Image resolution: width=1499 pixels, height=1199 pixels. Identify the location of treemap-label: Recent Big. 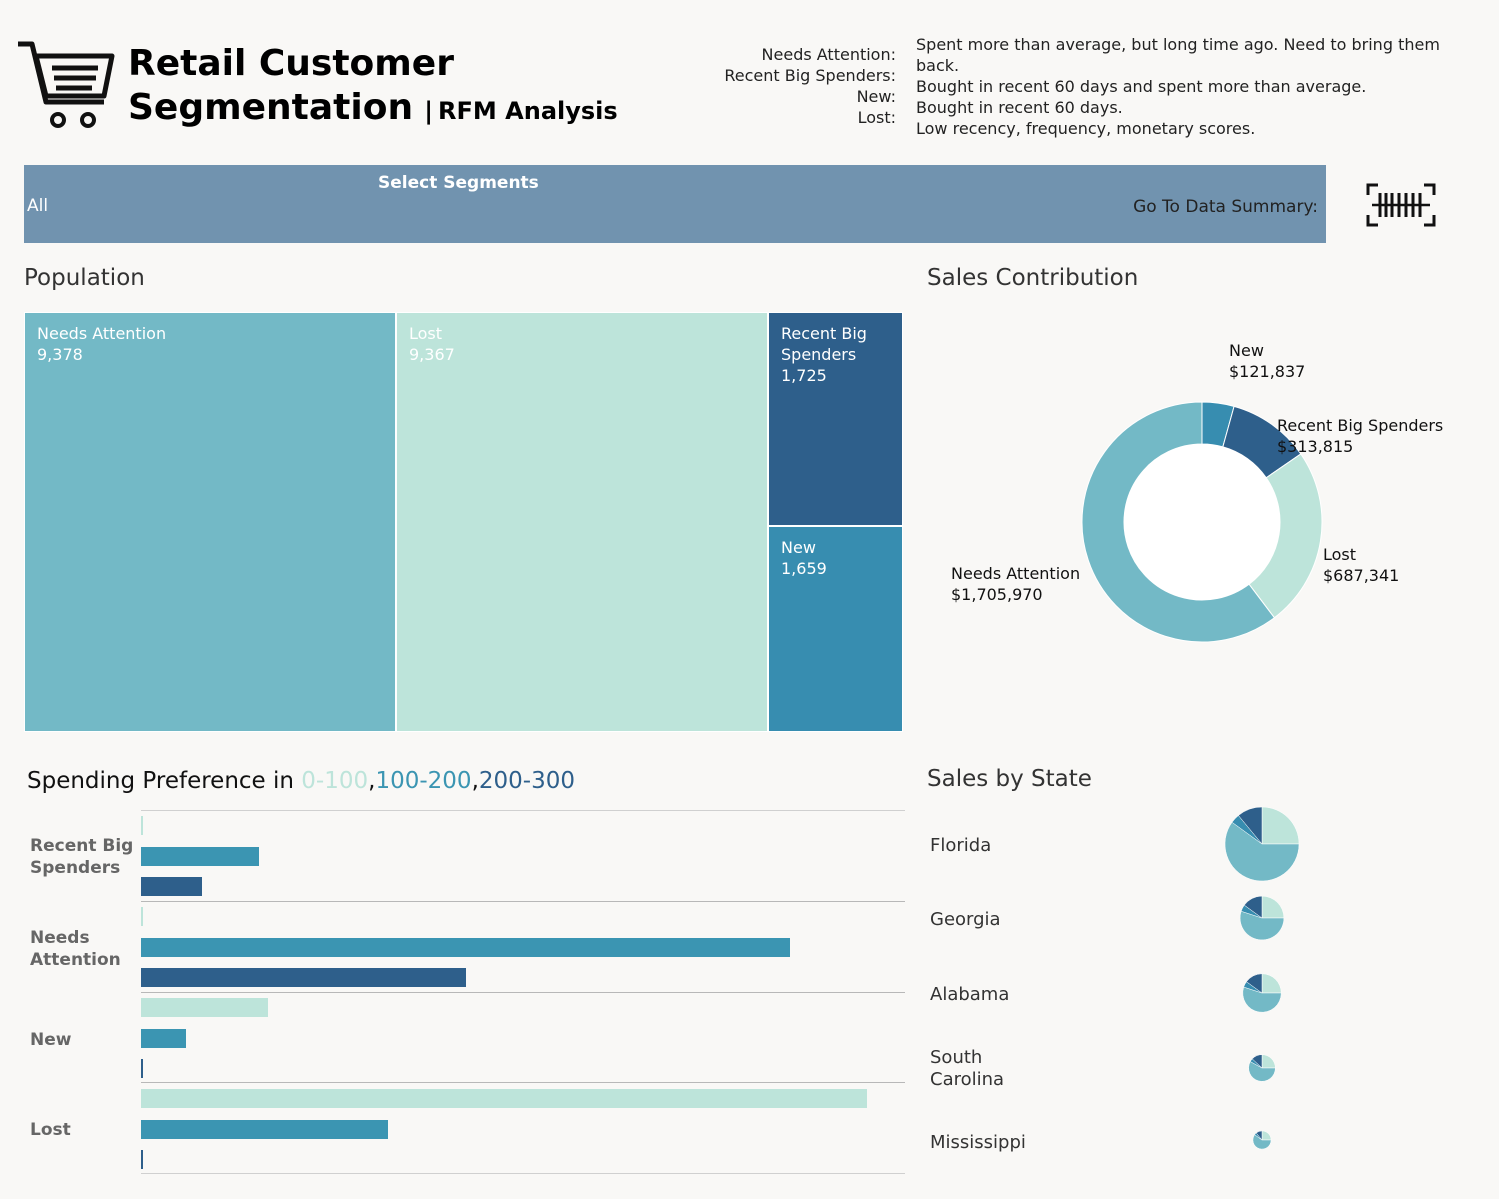
(824, 333).